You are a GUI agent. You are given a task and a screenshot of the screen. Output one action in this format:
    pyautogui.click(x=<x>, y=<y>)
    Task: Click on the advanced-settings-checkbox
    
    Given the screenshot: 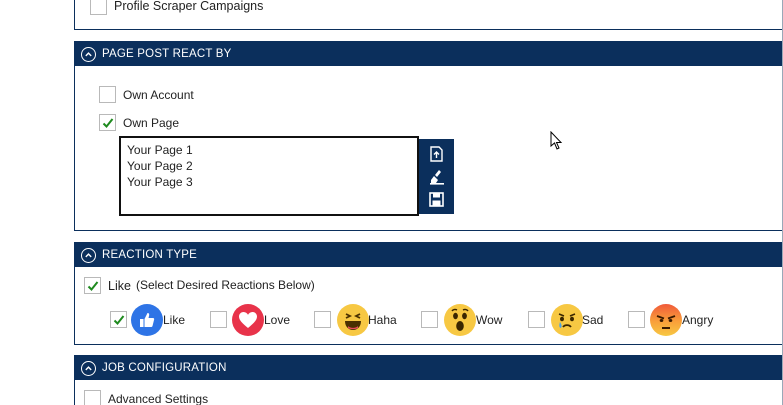 What is the action you would take?
    pyautogui.click(x=92, y=397)
    